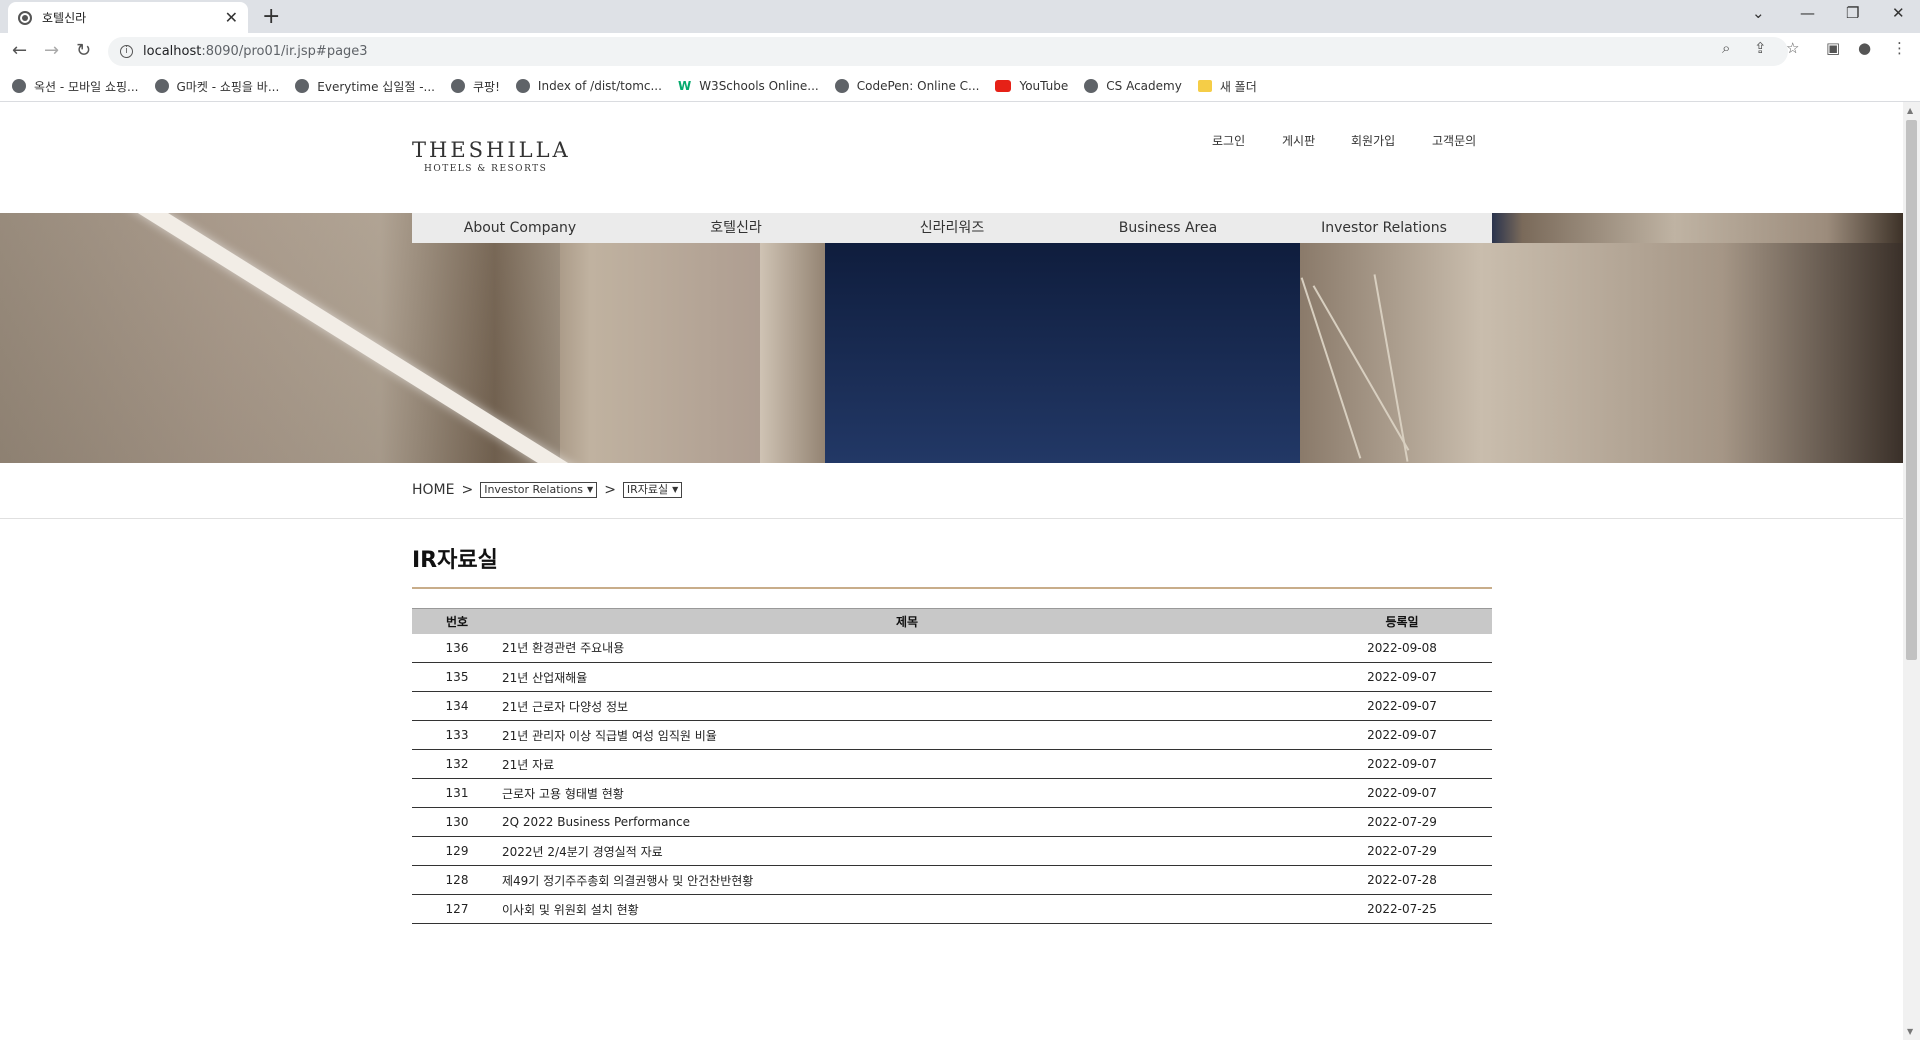 The width and height of the screenshot is (1920, 1040). I want to click on forward-icon: →, so click(51, 50).